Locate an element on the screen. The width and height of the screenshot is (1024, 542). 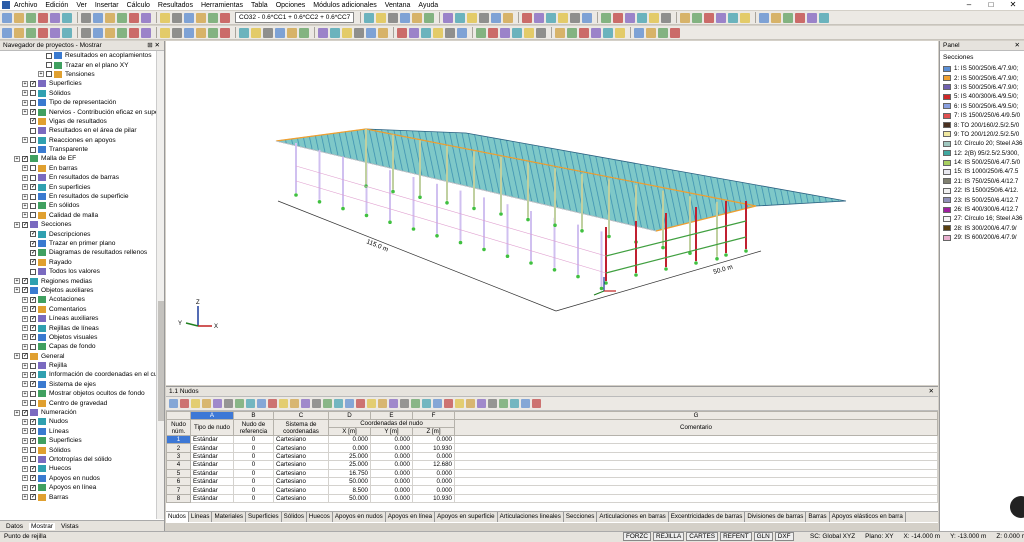
tree-item: + En sólidos is located at coordinates (82, 205).